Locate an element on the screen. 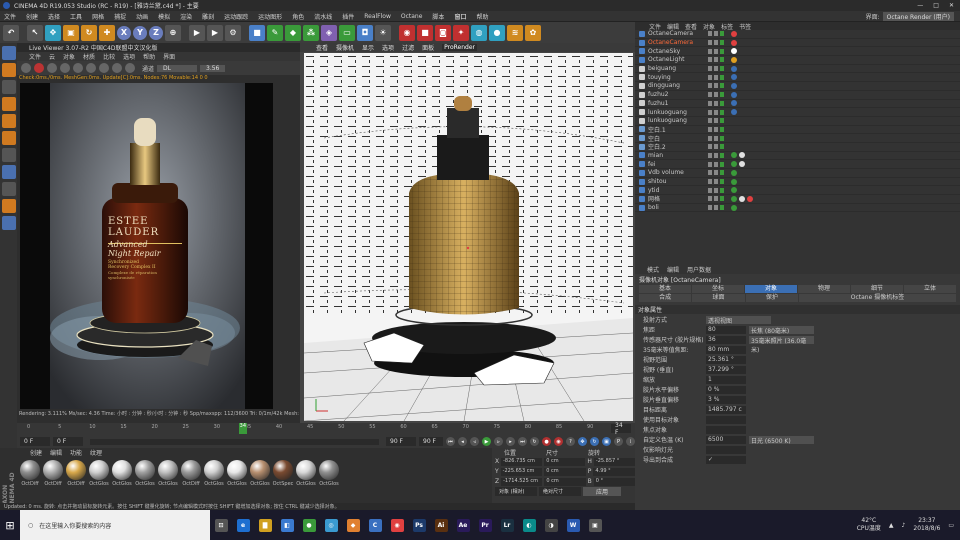 The height and width of the screenshot is (540, 960). menu-item-10: 运动跟踪 is located at coordinates (236, 16).